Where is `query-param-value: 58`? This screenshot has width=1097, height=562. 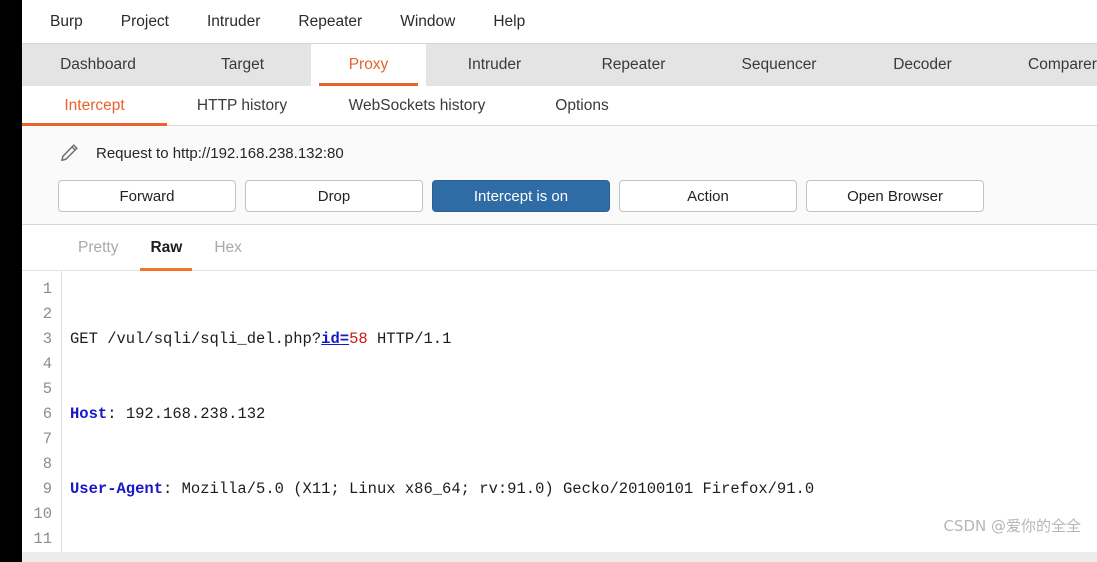
query-param-value: 58 is located at coordinates (358, 339).